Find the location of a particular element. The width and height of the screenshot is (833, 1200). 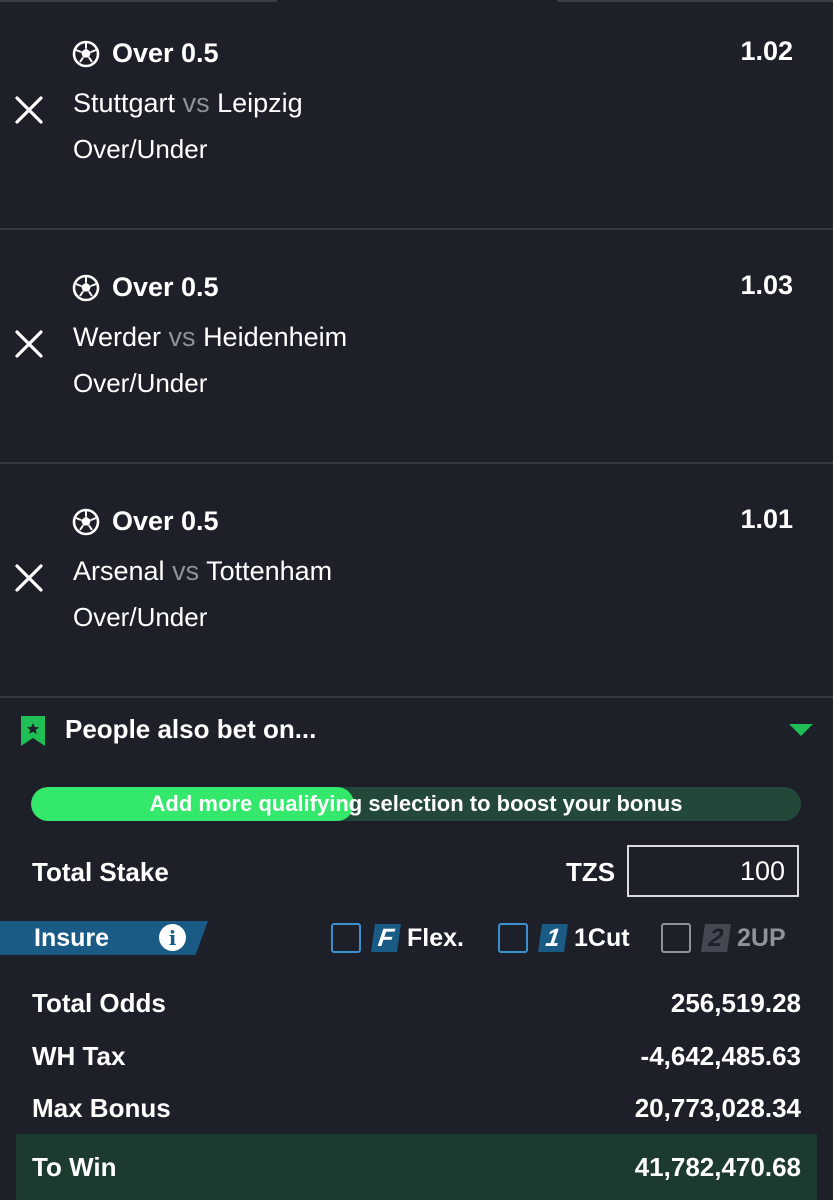

home-team: Stuttgart is located at coordinates (124, 103).